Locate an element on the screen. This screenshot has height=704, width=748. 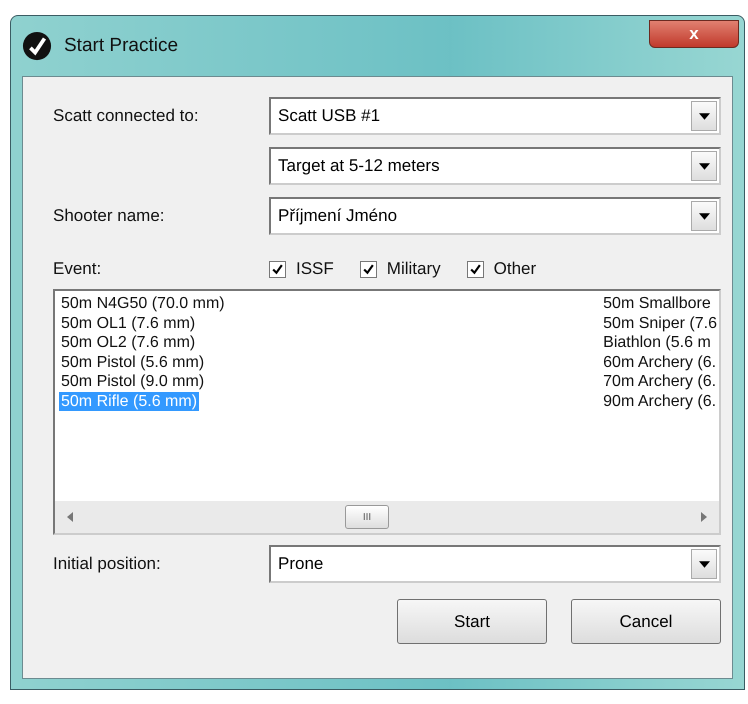
dropdown: Příjmení Jméno is located at coordinates (495, 216).